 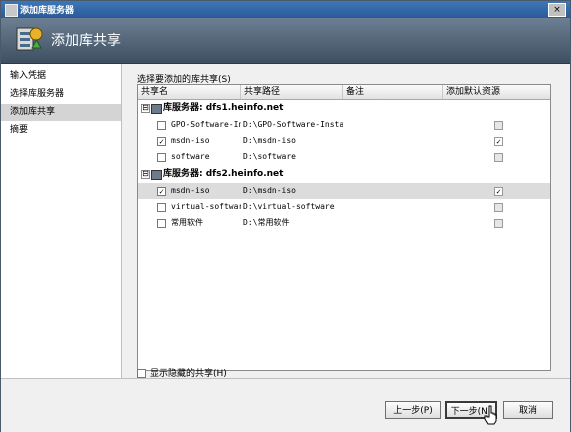 I want to click on share-path: D:\GPO-Software-Install, so click(x=293, y=124).